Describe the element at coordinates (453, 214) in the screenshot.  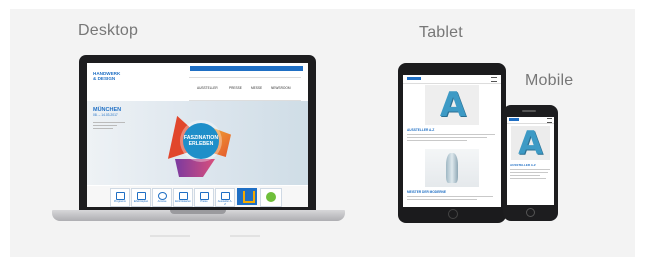
I see `tablet-home-button` at that location.